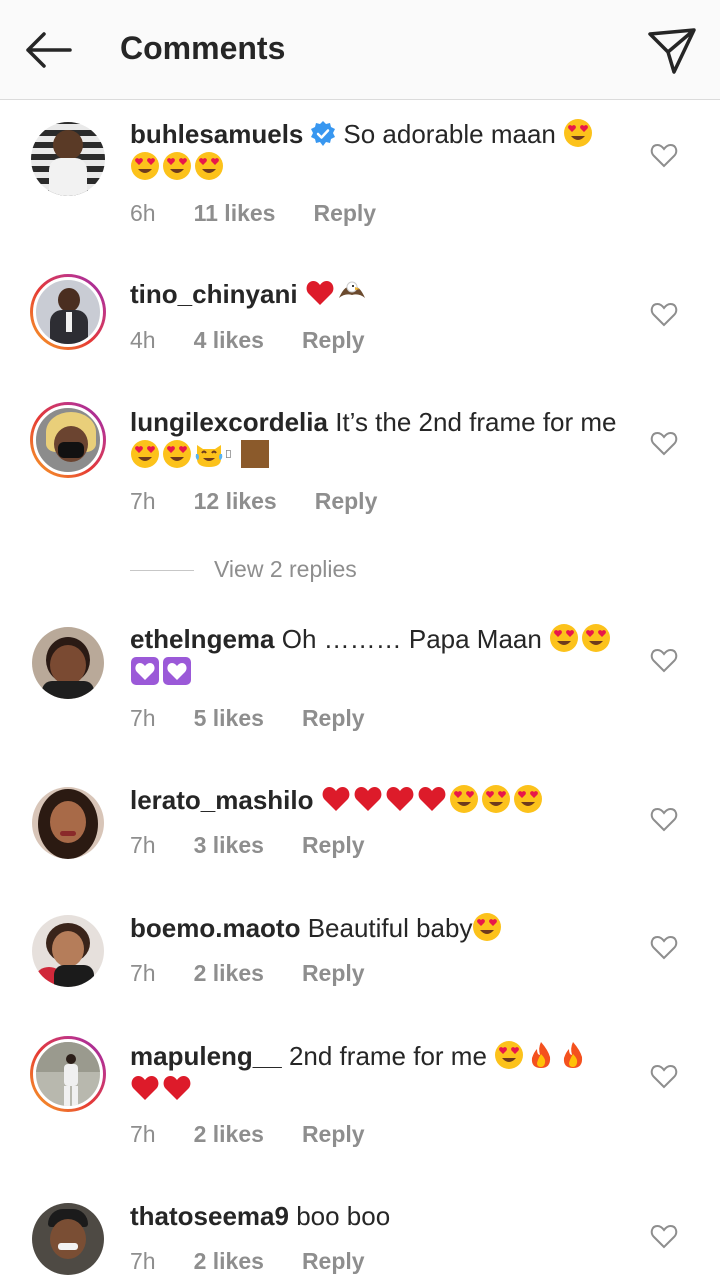  What do you see at coordinates (476, 422) in the screenshot?
I see `comment-text: It’s the 2nd frame for me` at bounding box center [476, 422].